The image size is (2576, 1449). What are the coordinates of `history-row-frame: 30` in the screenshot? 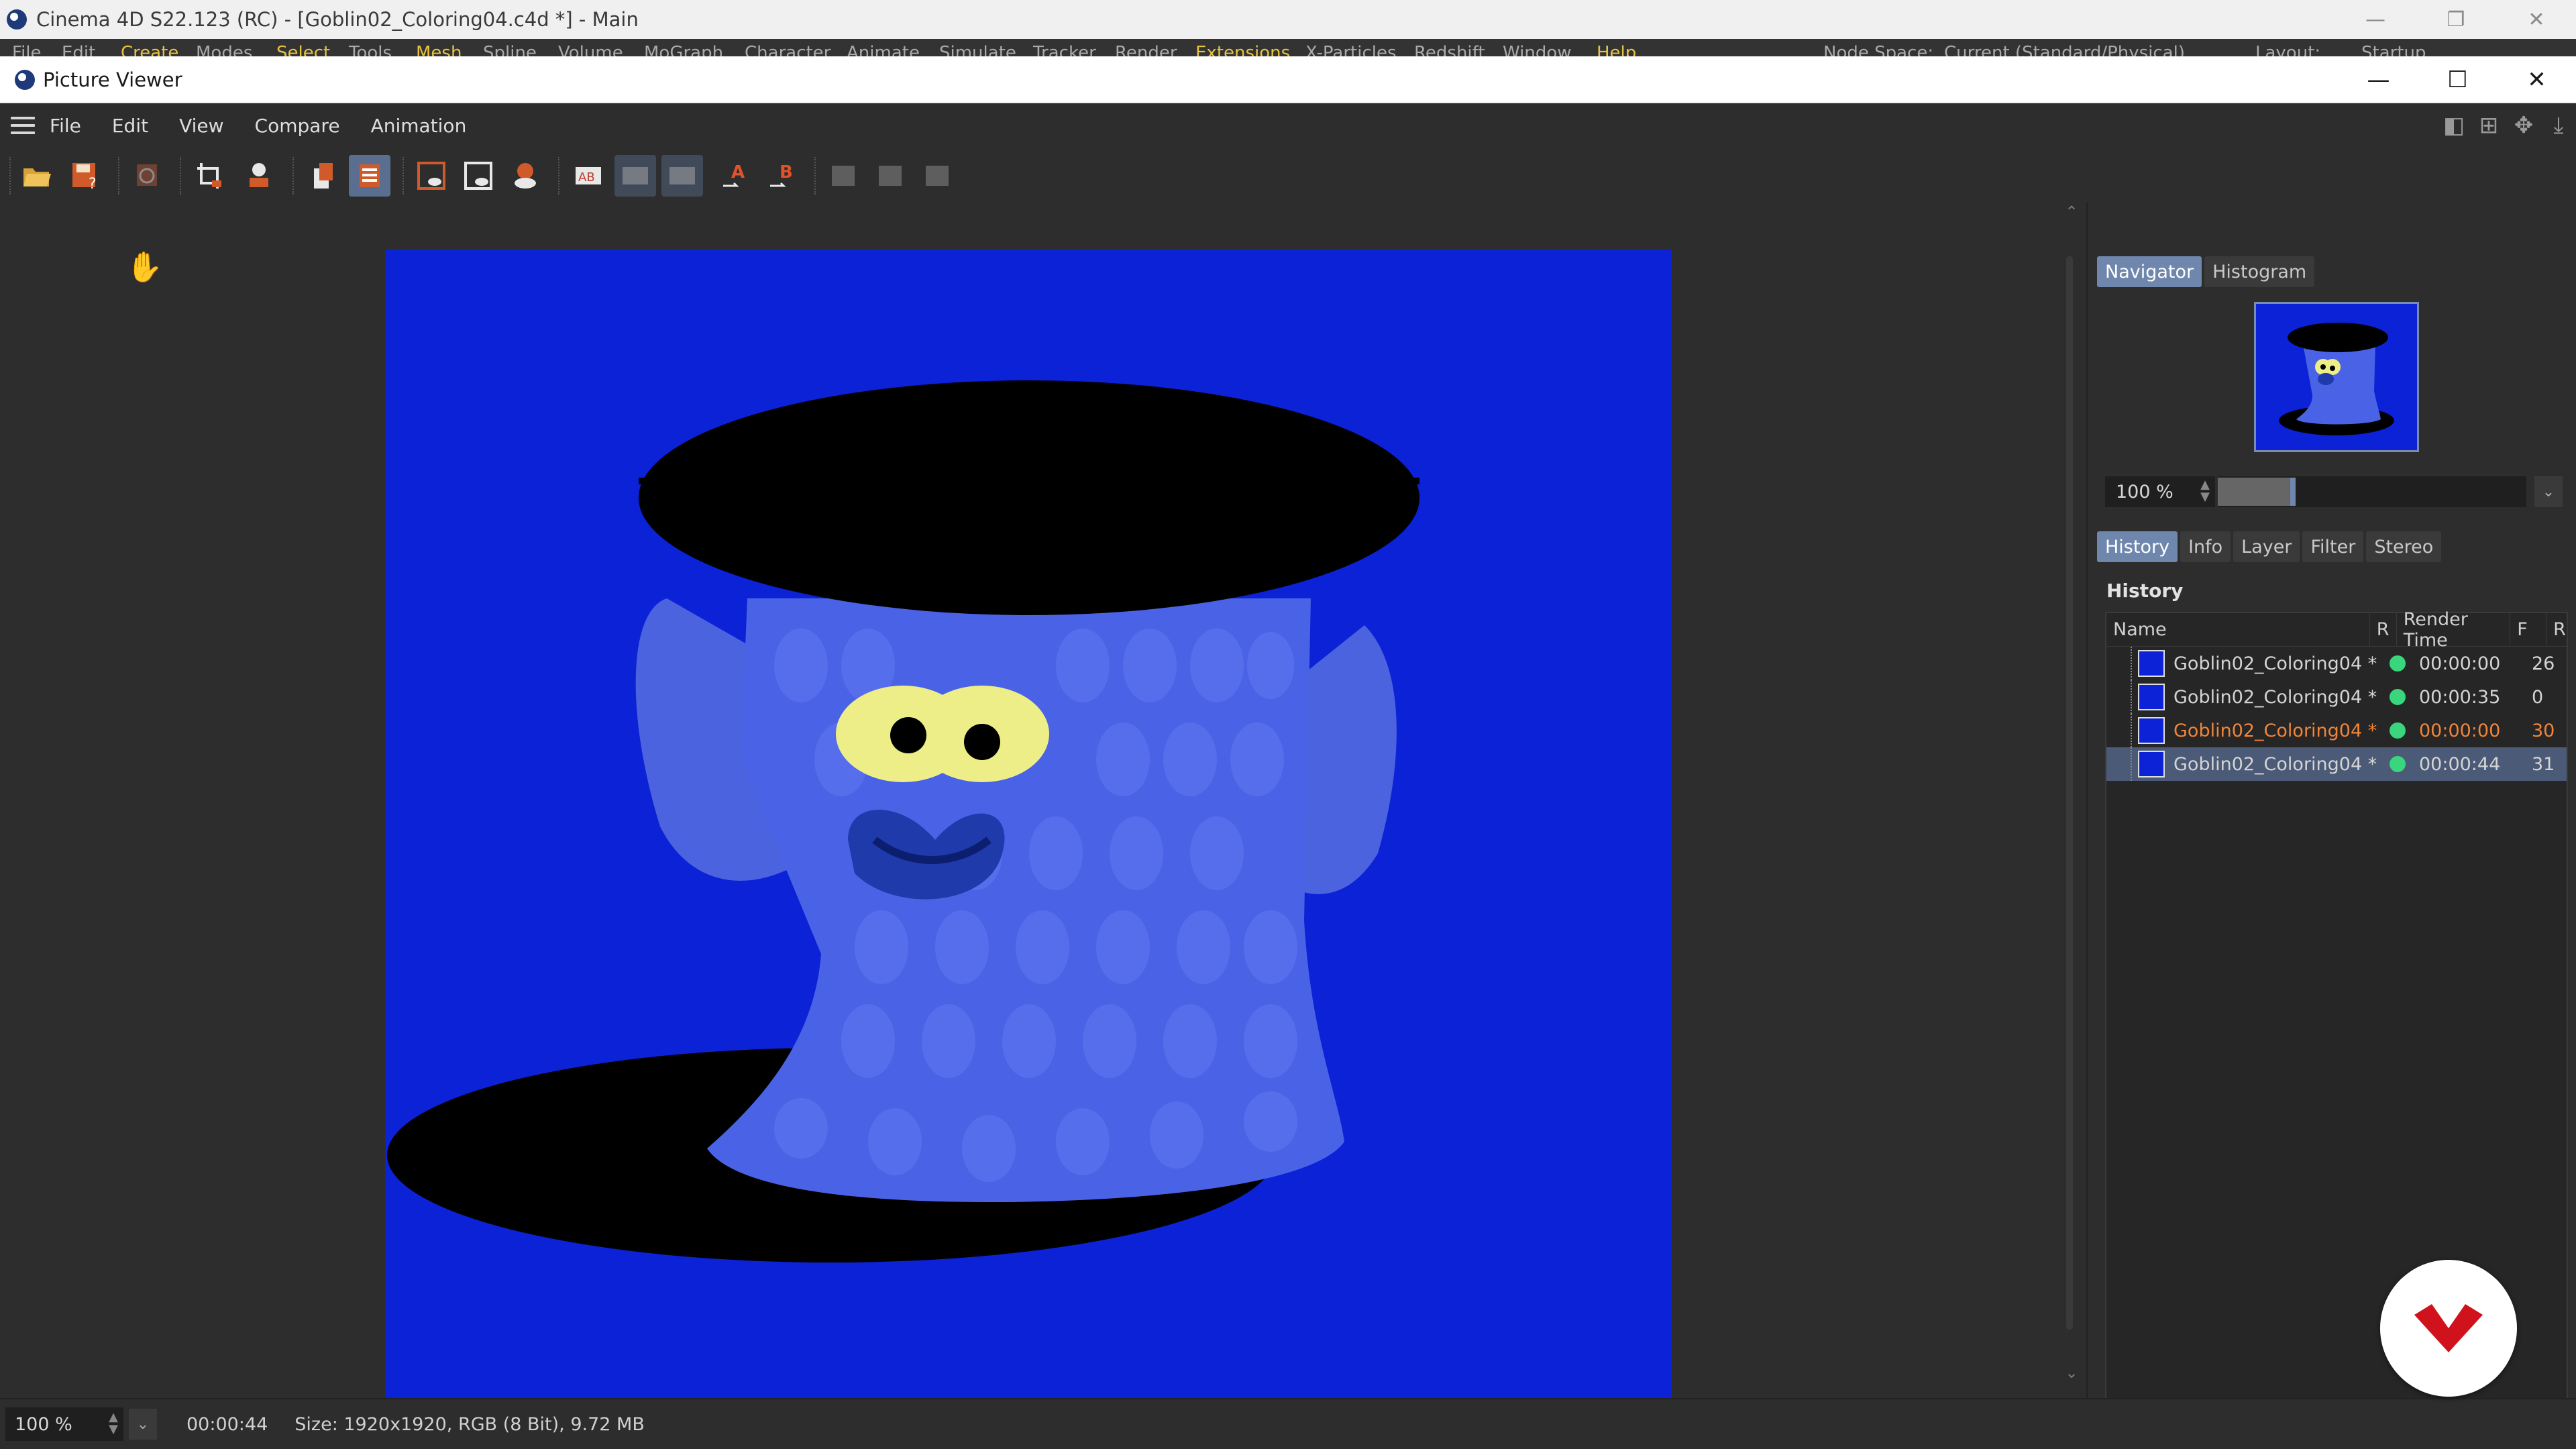 It's located at (2543, 730).